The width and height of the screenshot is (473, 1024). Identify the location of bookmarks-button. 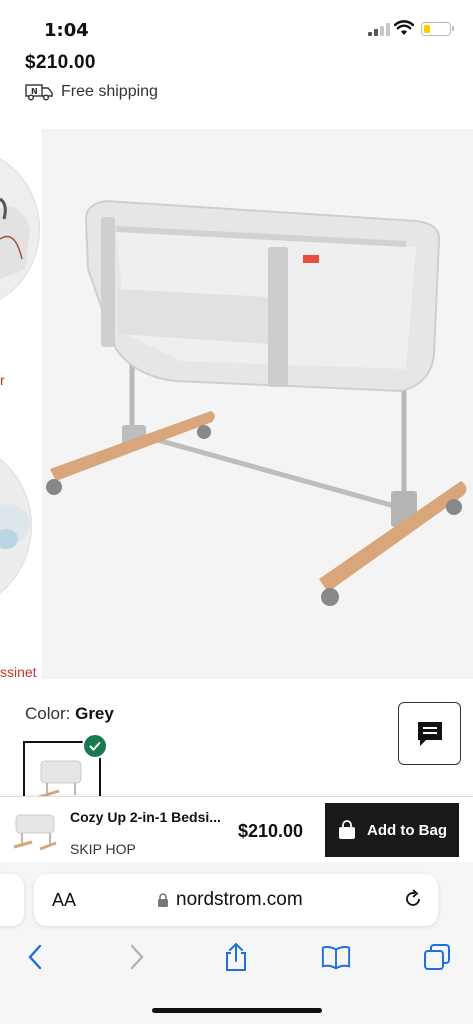
(336, 957).